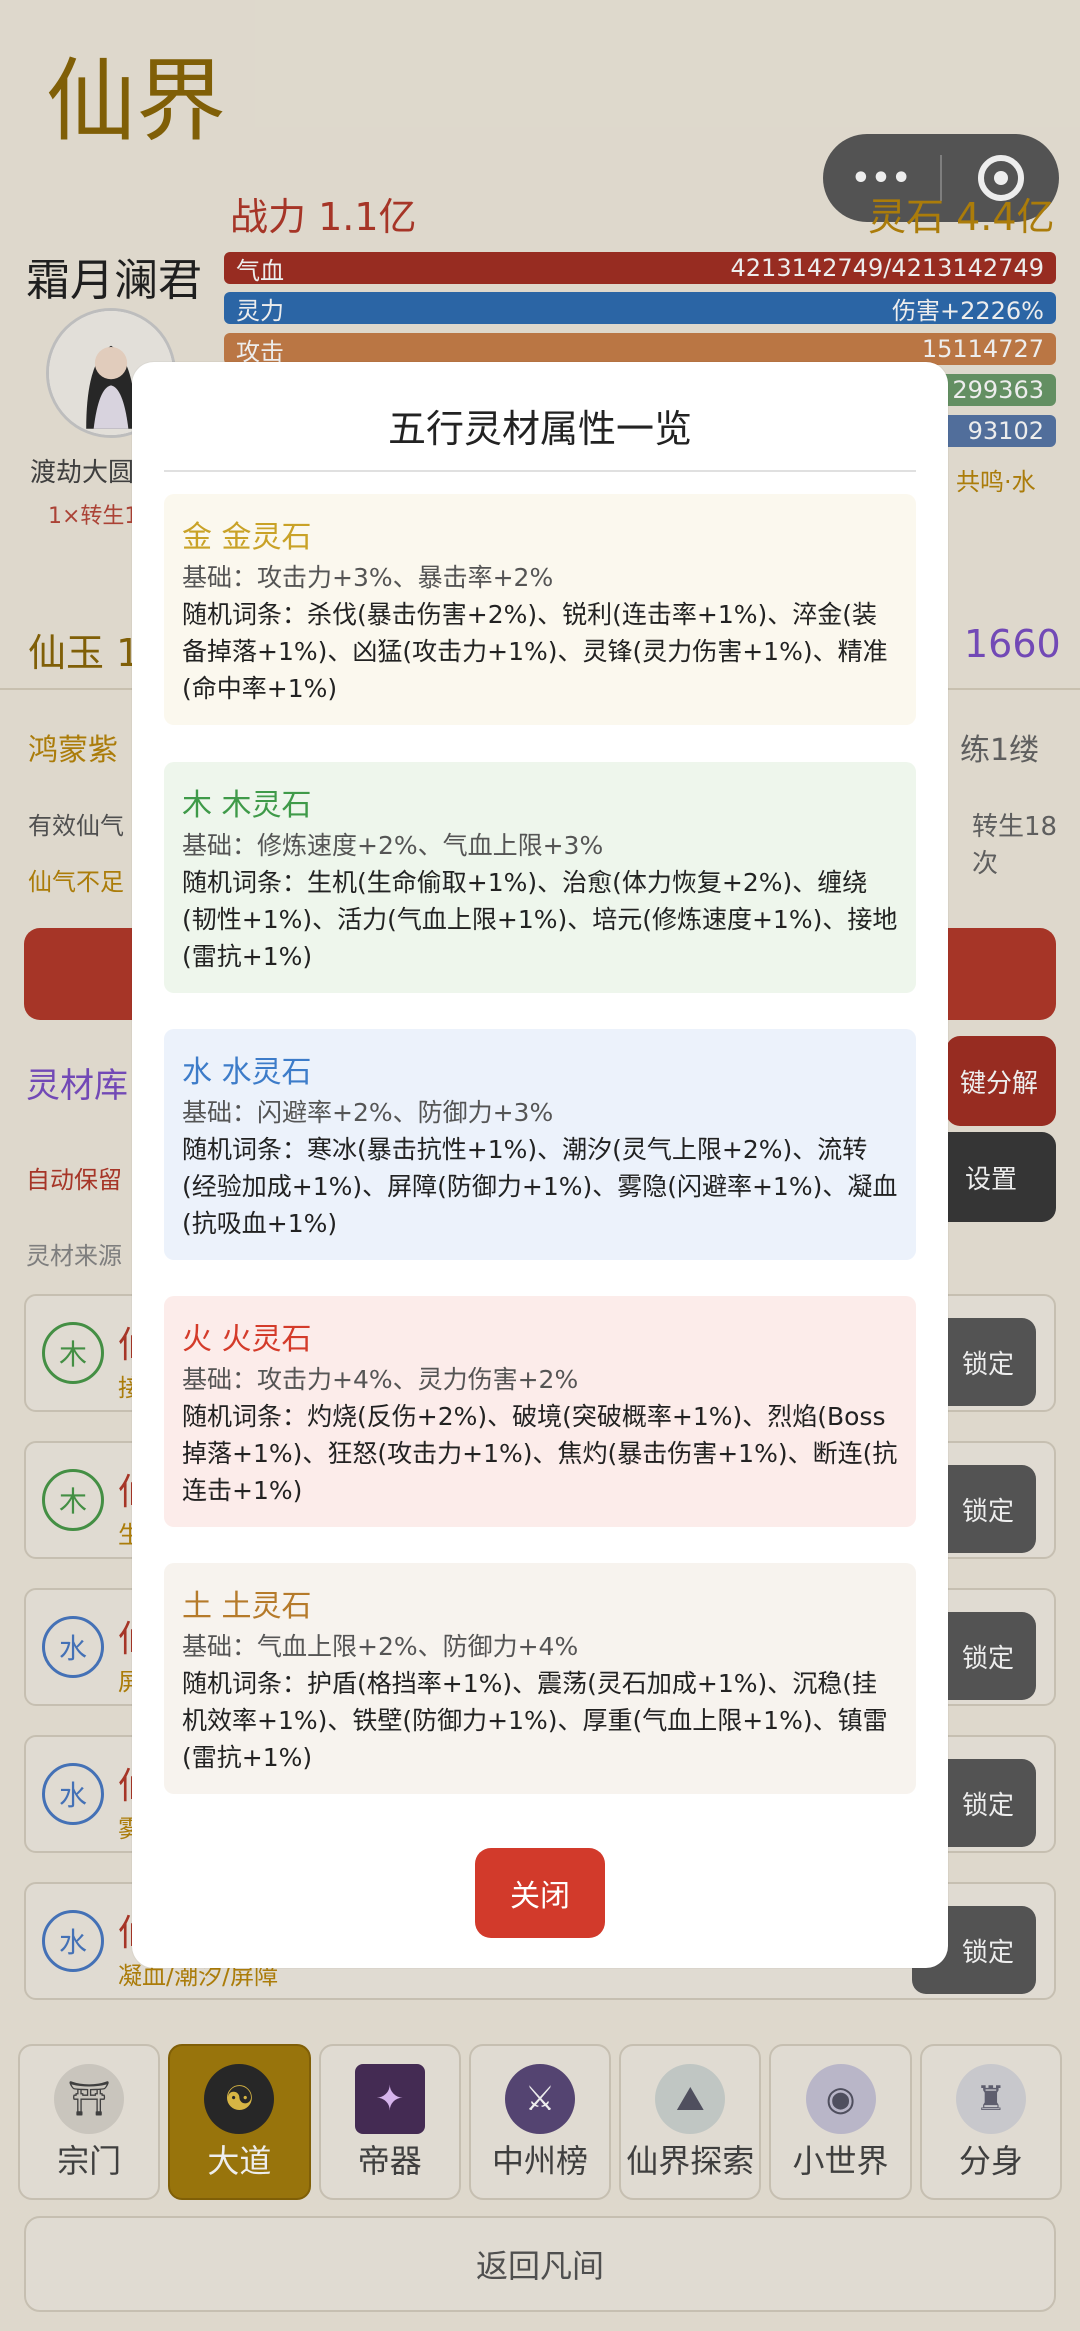  What do you see at coordinates (368, 577) in the screenshot?
I see `card-base: 基础：攻击力+3%、暴击率+2%` at bounding box center [368, 577].